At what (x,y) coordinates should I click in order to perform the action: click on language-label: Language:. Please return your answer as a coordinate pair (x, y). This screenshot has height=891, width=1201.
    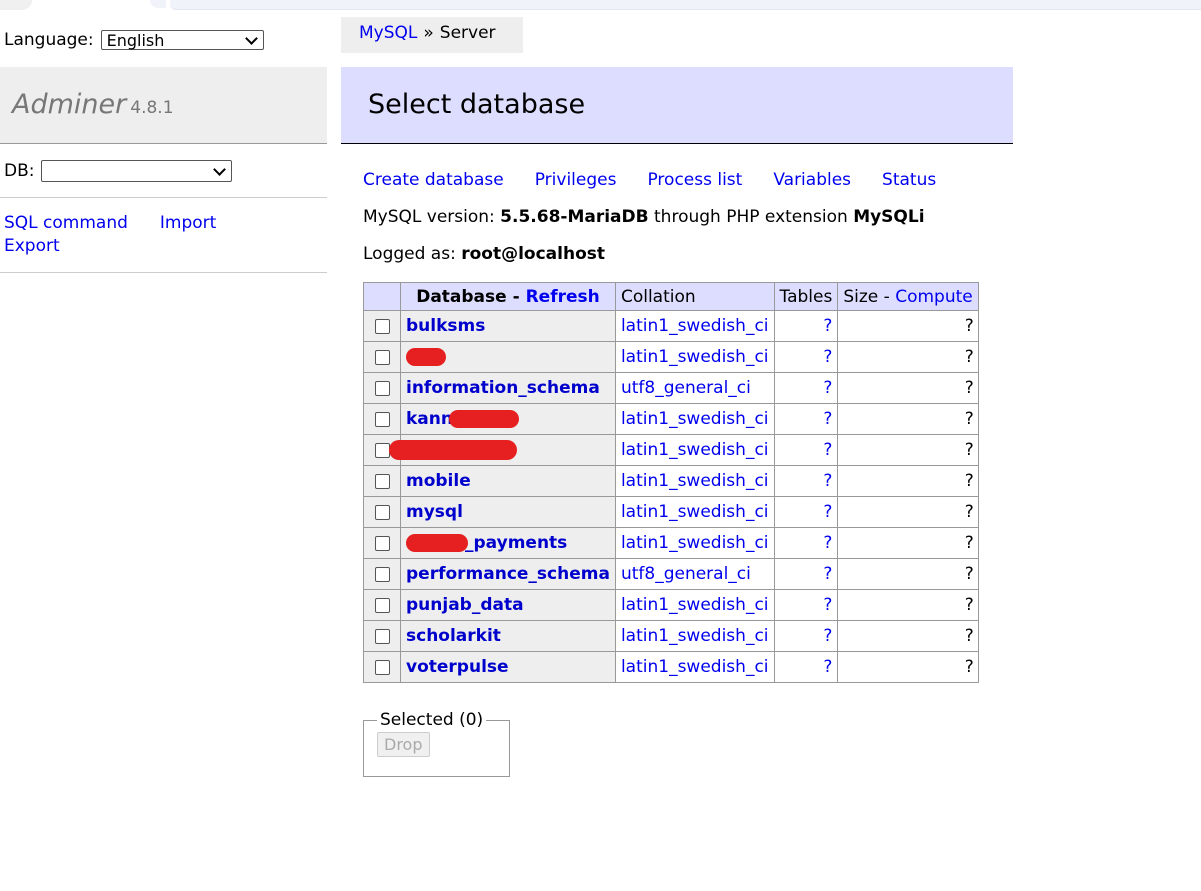
    Looking at the image, I should click on (49, 40).